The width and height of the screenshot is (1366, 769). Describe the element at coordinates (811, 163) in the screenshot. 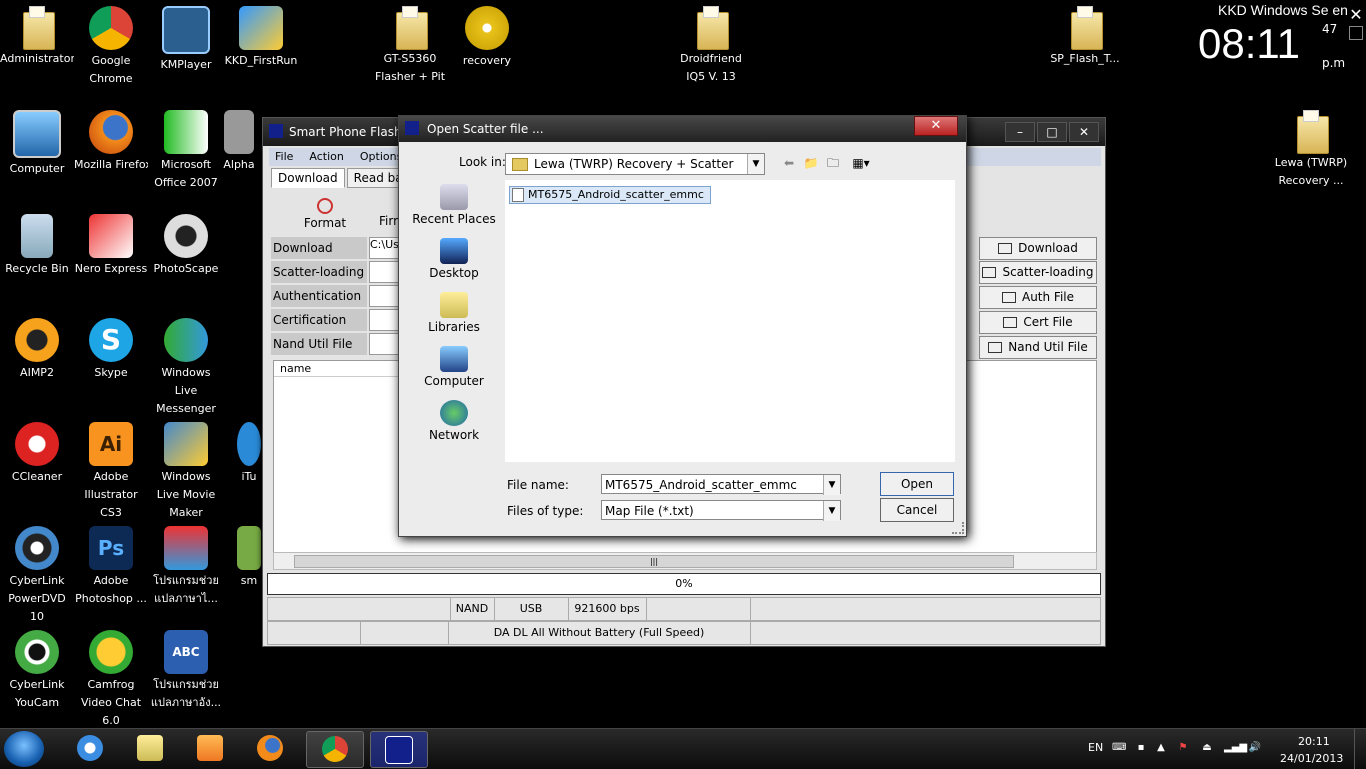

I see `up-folder-icon: 📁` at that location.